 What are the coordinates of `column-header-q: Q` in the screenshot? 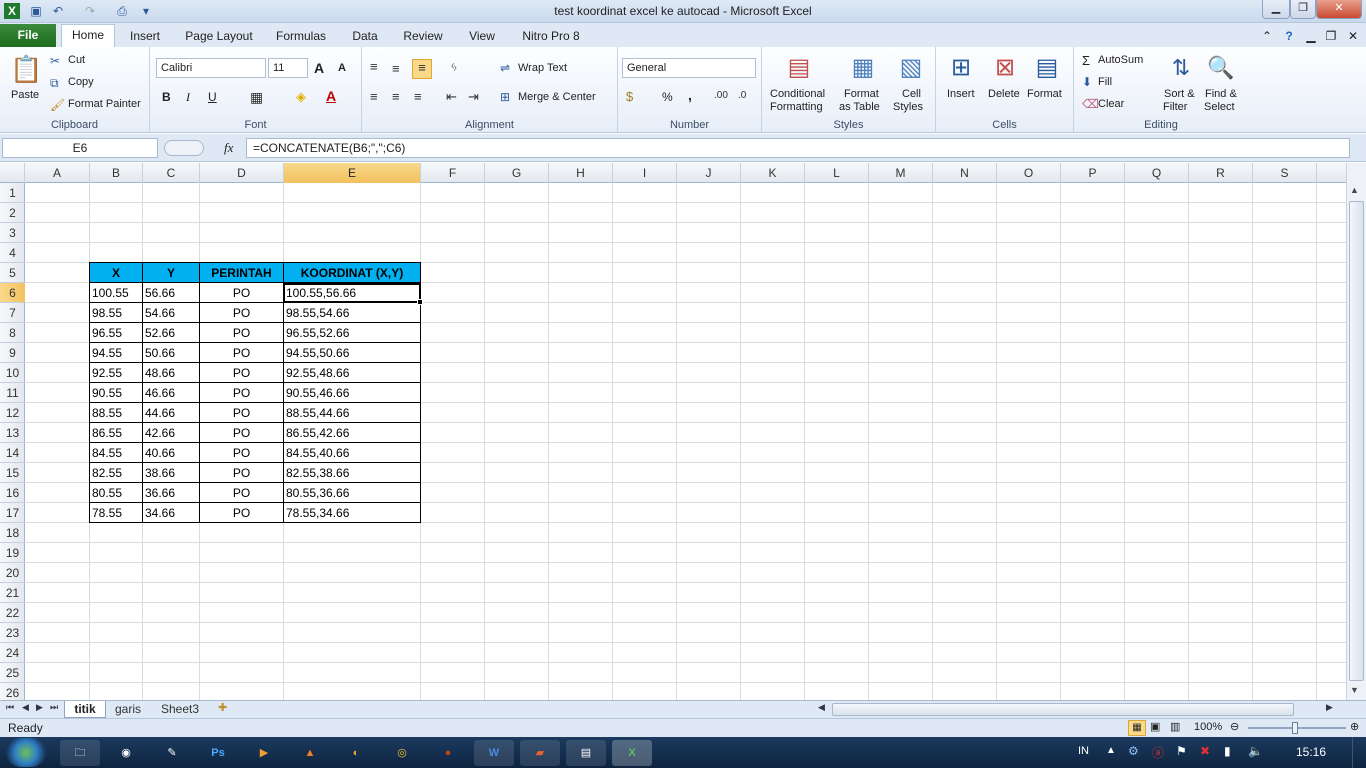 It's located at (1157, 173).